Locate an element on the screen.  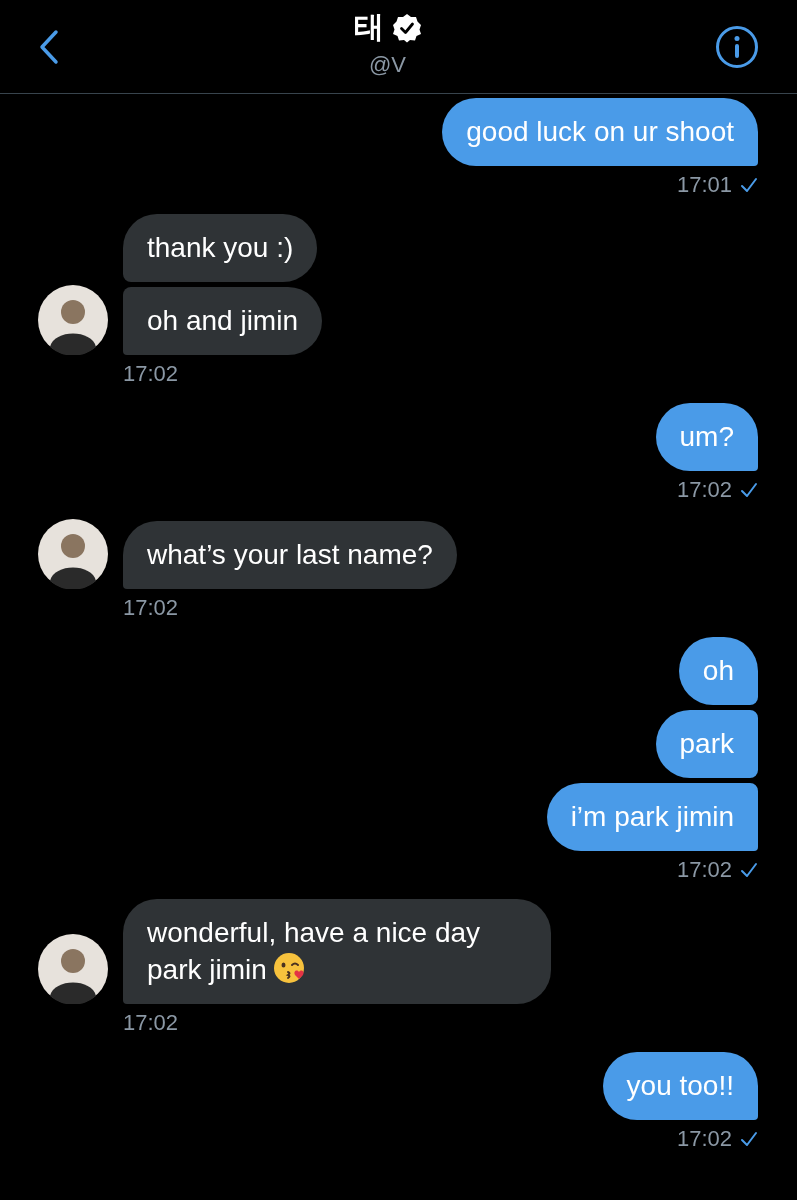
message-bubble: um? is located at coordinates (706, 437).